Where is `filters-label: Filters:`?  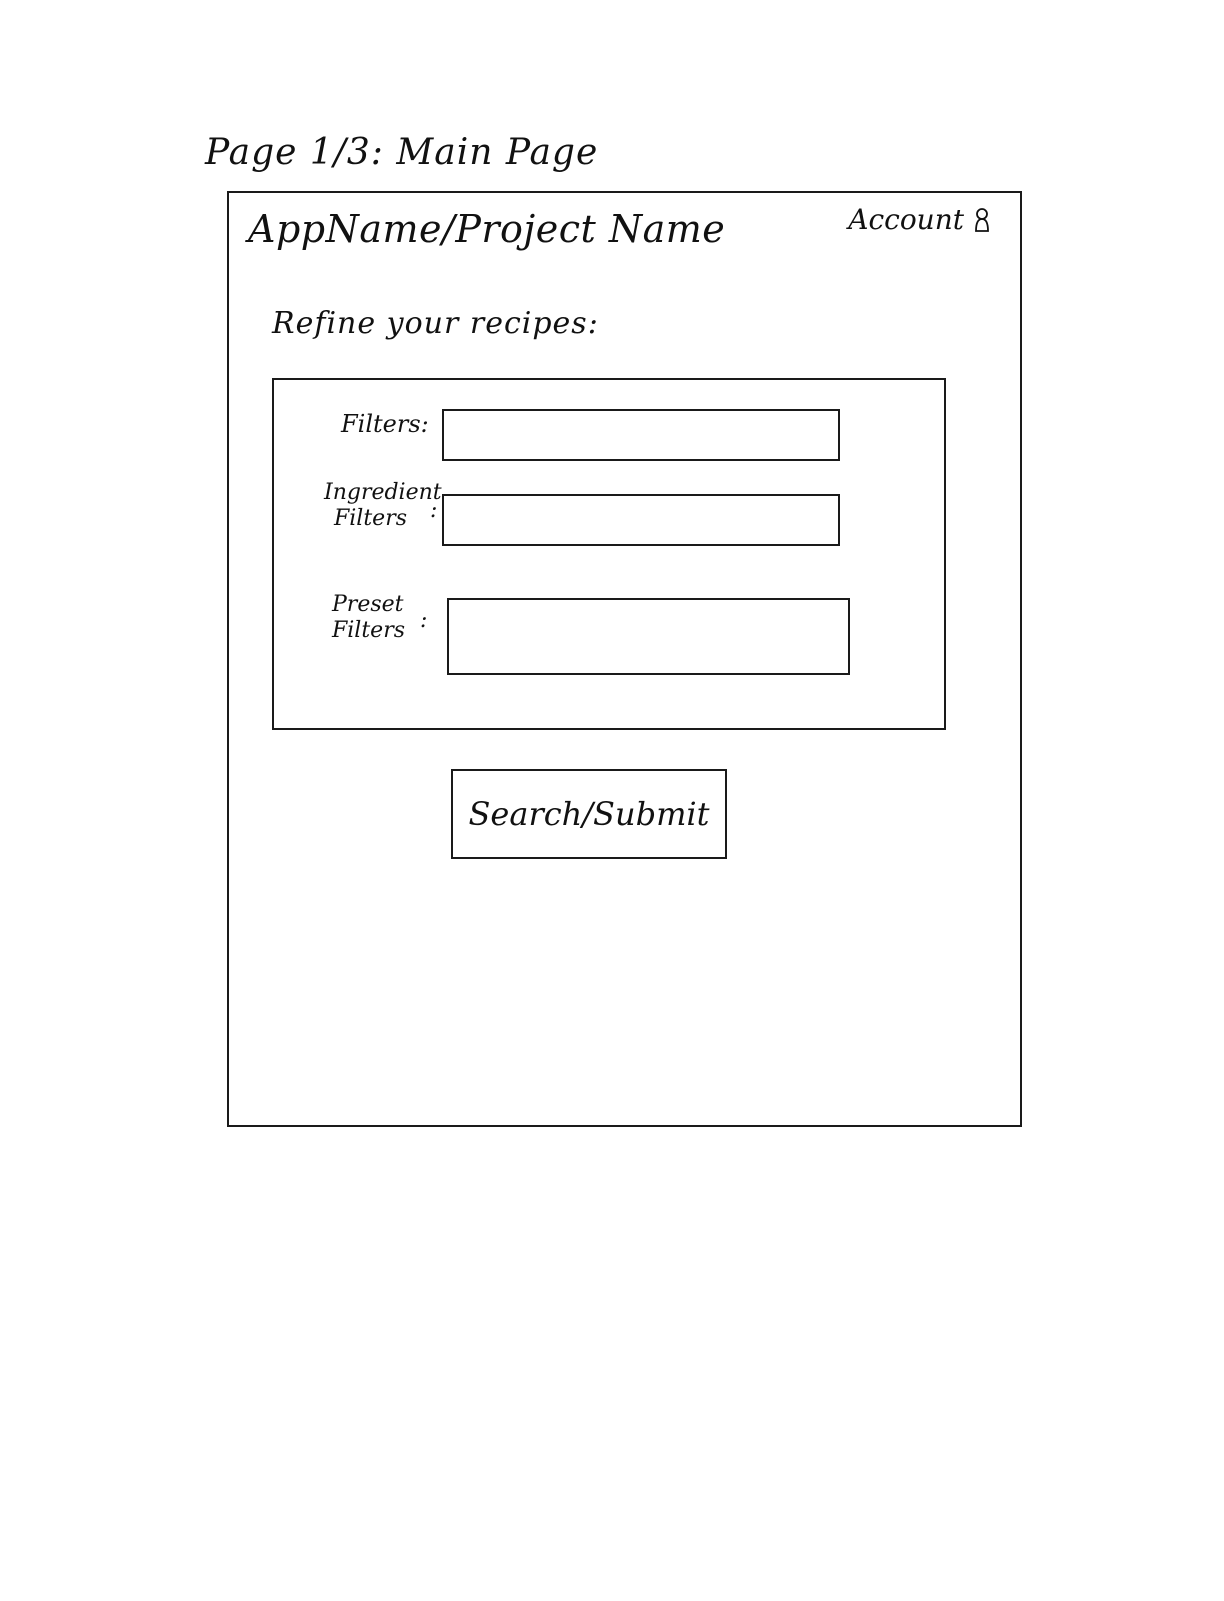 filters-label: Filters: is located at coordinates (385, 424).